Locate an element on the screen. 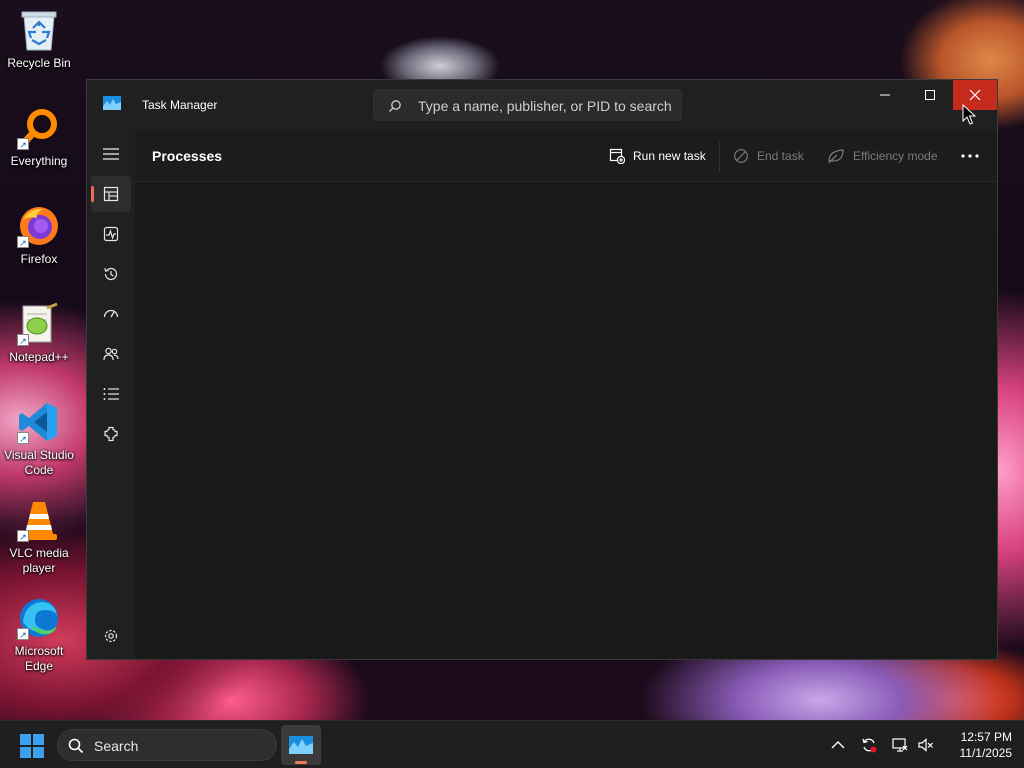 Image resolution: width=1024 pixels, height=768 pixels. desktop-icon-label: Visual Studio Code is located at coordinates (39, 462).